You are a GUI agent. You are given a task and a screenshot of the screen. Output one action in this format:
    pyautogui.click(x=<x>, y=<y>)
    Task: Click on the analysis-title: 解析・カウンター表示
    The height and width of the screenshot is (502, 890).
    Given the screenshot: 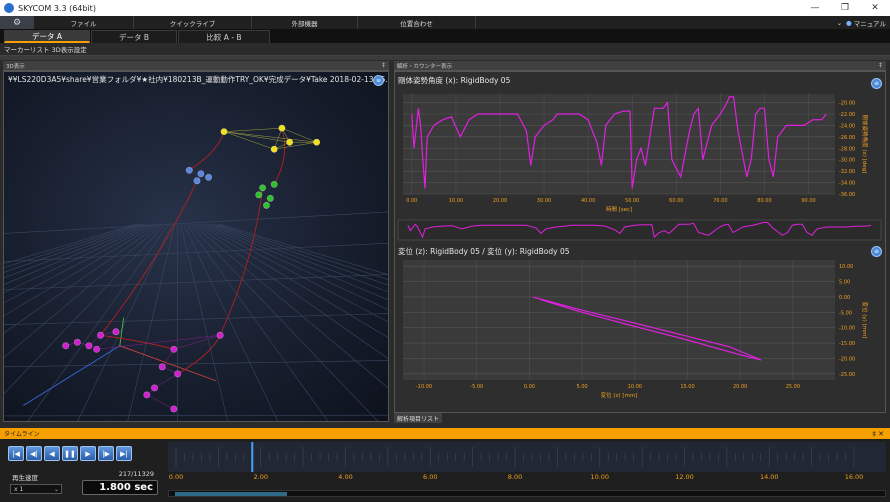 What is the action you would take?
    pyautogui.click(x=425, y=66)
    